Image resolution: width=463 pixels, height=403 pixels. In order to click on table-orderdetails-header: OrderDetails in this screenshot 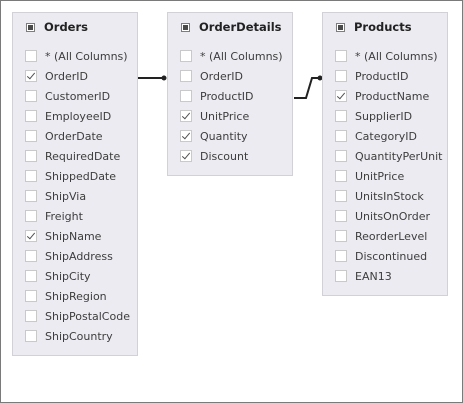, I will do `click(230, 27)`.